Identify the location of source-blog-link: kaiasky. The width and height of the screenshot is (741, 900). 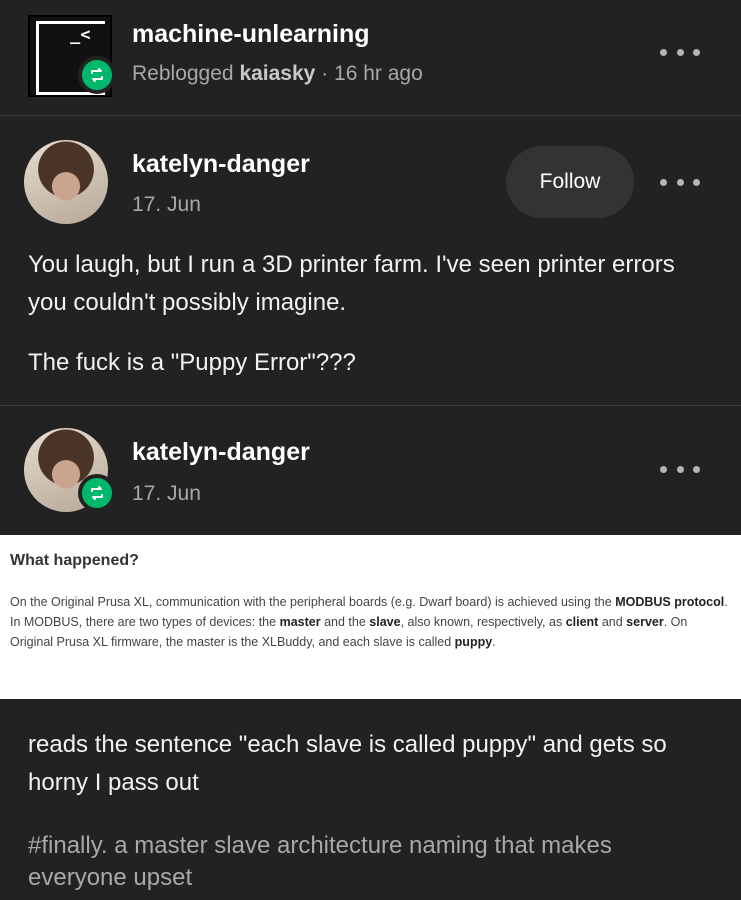
(277, 73).